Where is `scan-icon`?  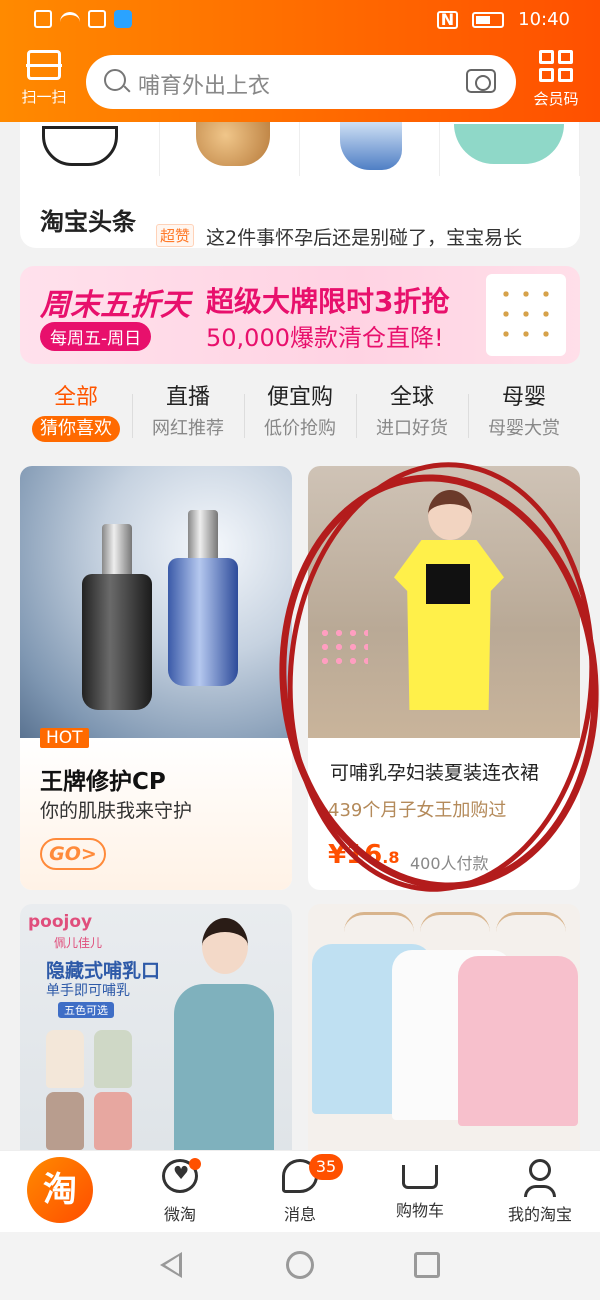 scan-icon is located at coordinates (44, 65).